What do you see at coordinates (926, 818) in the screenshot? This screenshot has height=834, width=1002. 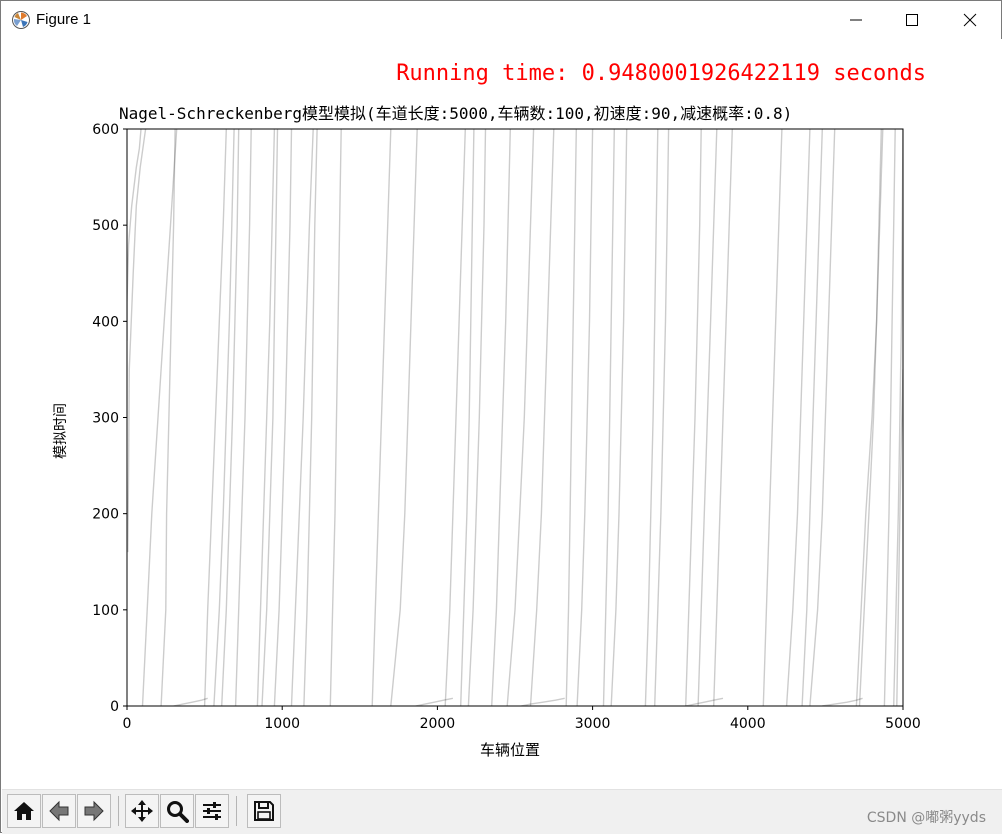 I see `watermark-text: CSDN @嘟粥yyds` at bounding box center [926, 818].